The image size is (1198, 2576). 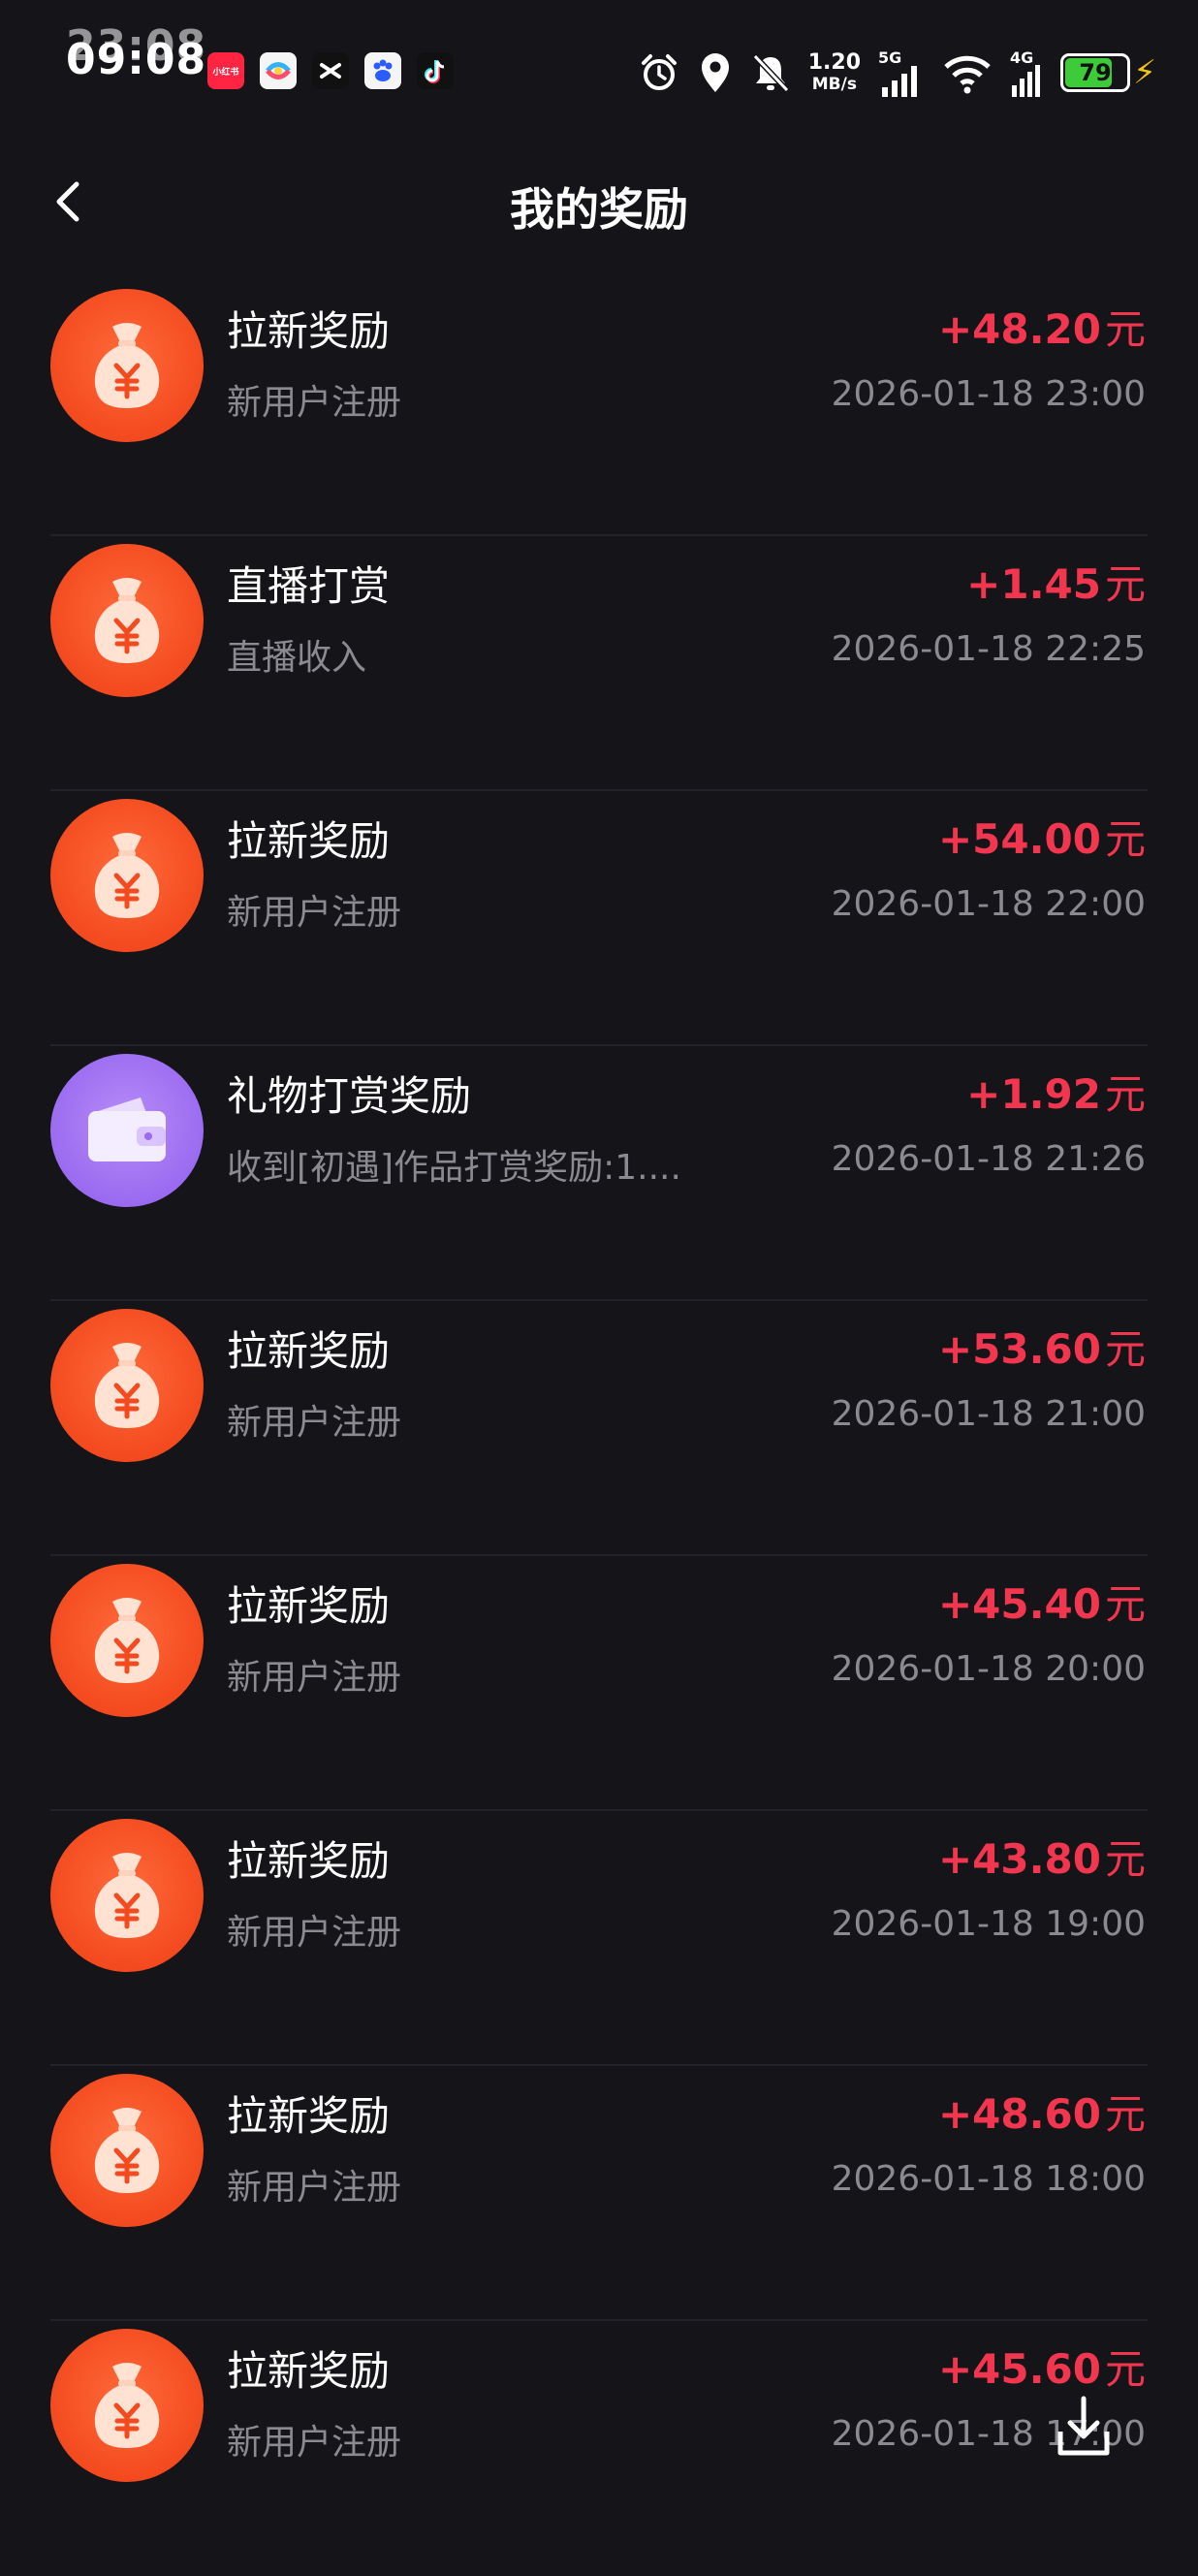 What do you see at coordinates (989, 904) in the screenshot?
I see `reward-time: 2026-01-18 22:00` at bounding box center [989, 904].